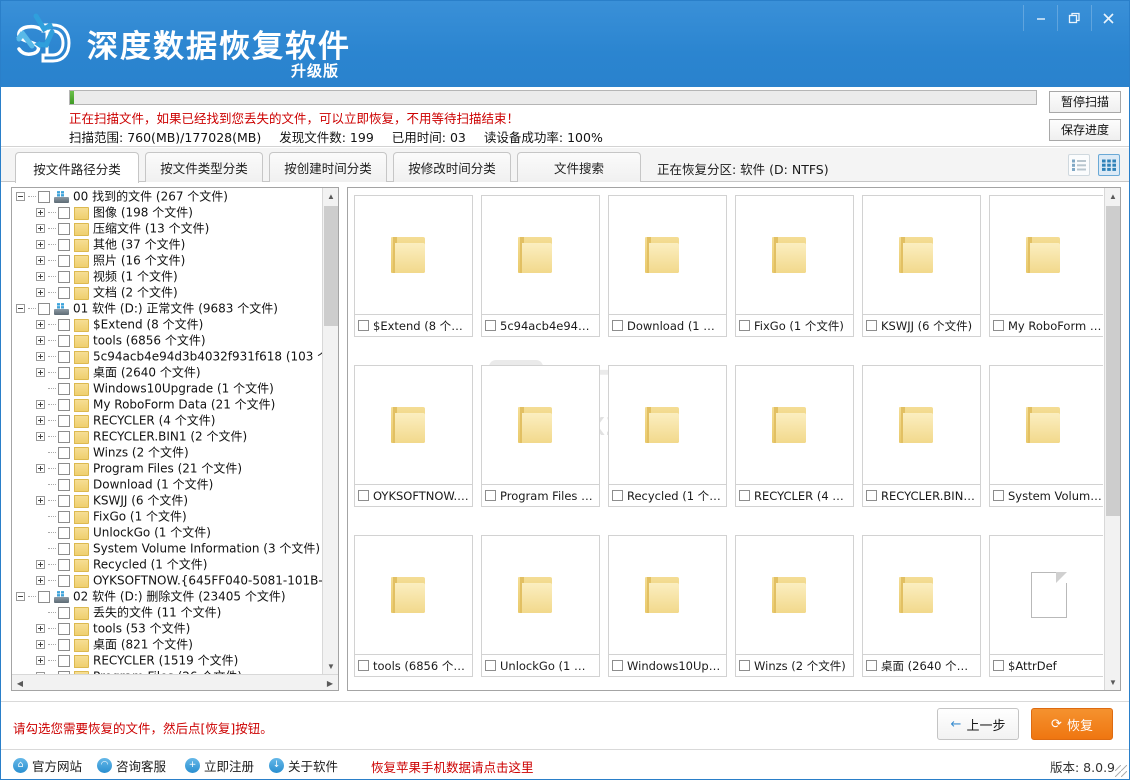 This screenshot has height=780, width=1130. I want to click on promo-link-iphone-recovery: 恢复苹果手机数据请点击这里, so click(452, 766).